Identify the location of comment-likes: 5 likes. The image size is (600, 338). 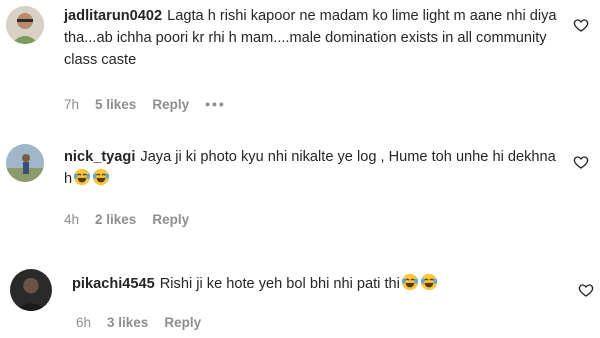
(115, 104).